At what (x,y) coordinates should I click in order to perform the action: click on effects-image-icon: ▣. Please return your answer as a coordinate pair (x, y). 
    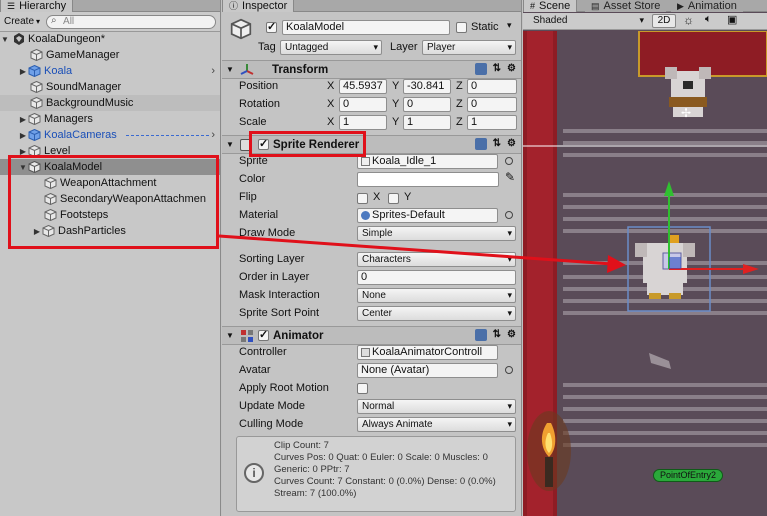
    Looking at the image, I should click on (732, 19).